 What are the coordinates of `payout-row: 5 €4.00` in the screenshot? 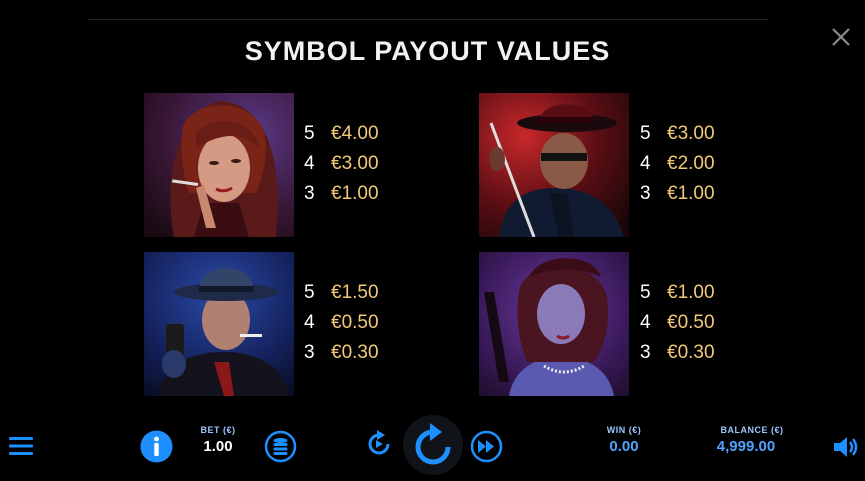 It's located at (354, 134).